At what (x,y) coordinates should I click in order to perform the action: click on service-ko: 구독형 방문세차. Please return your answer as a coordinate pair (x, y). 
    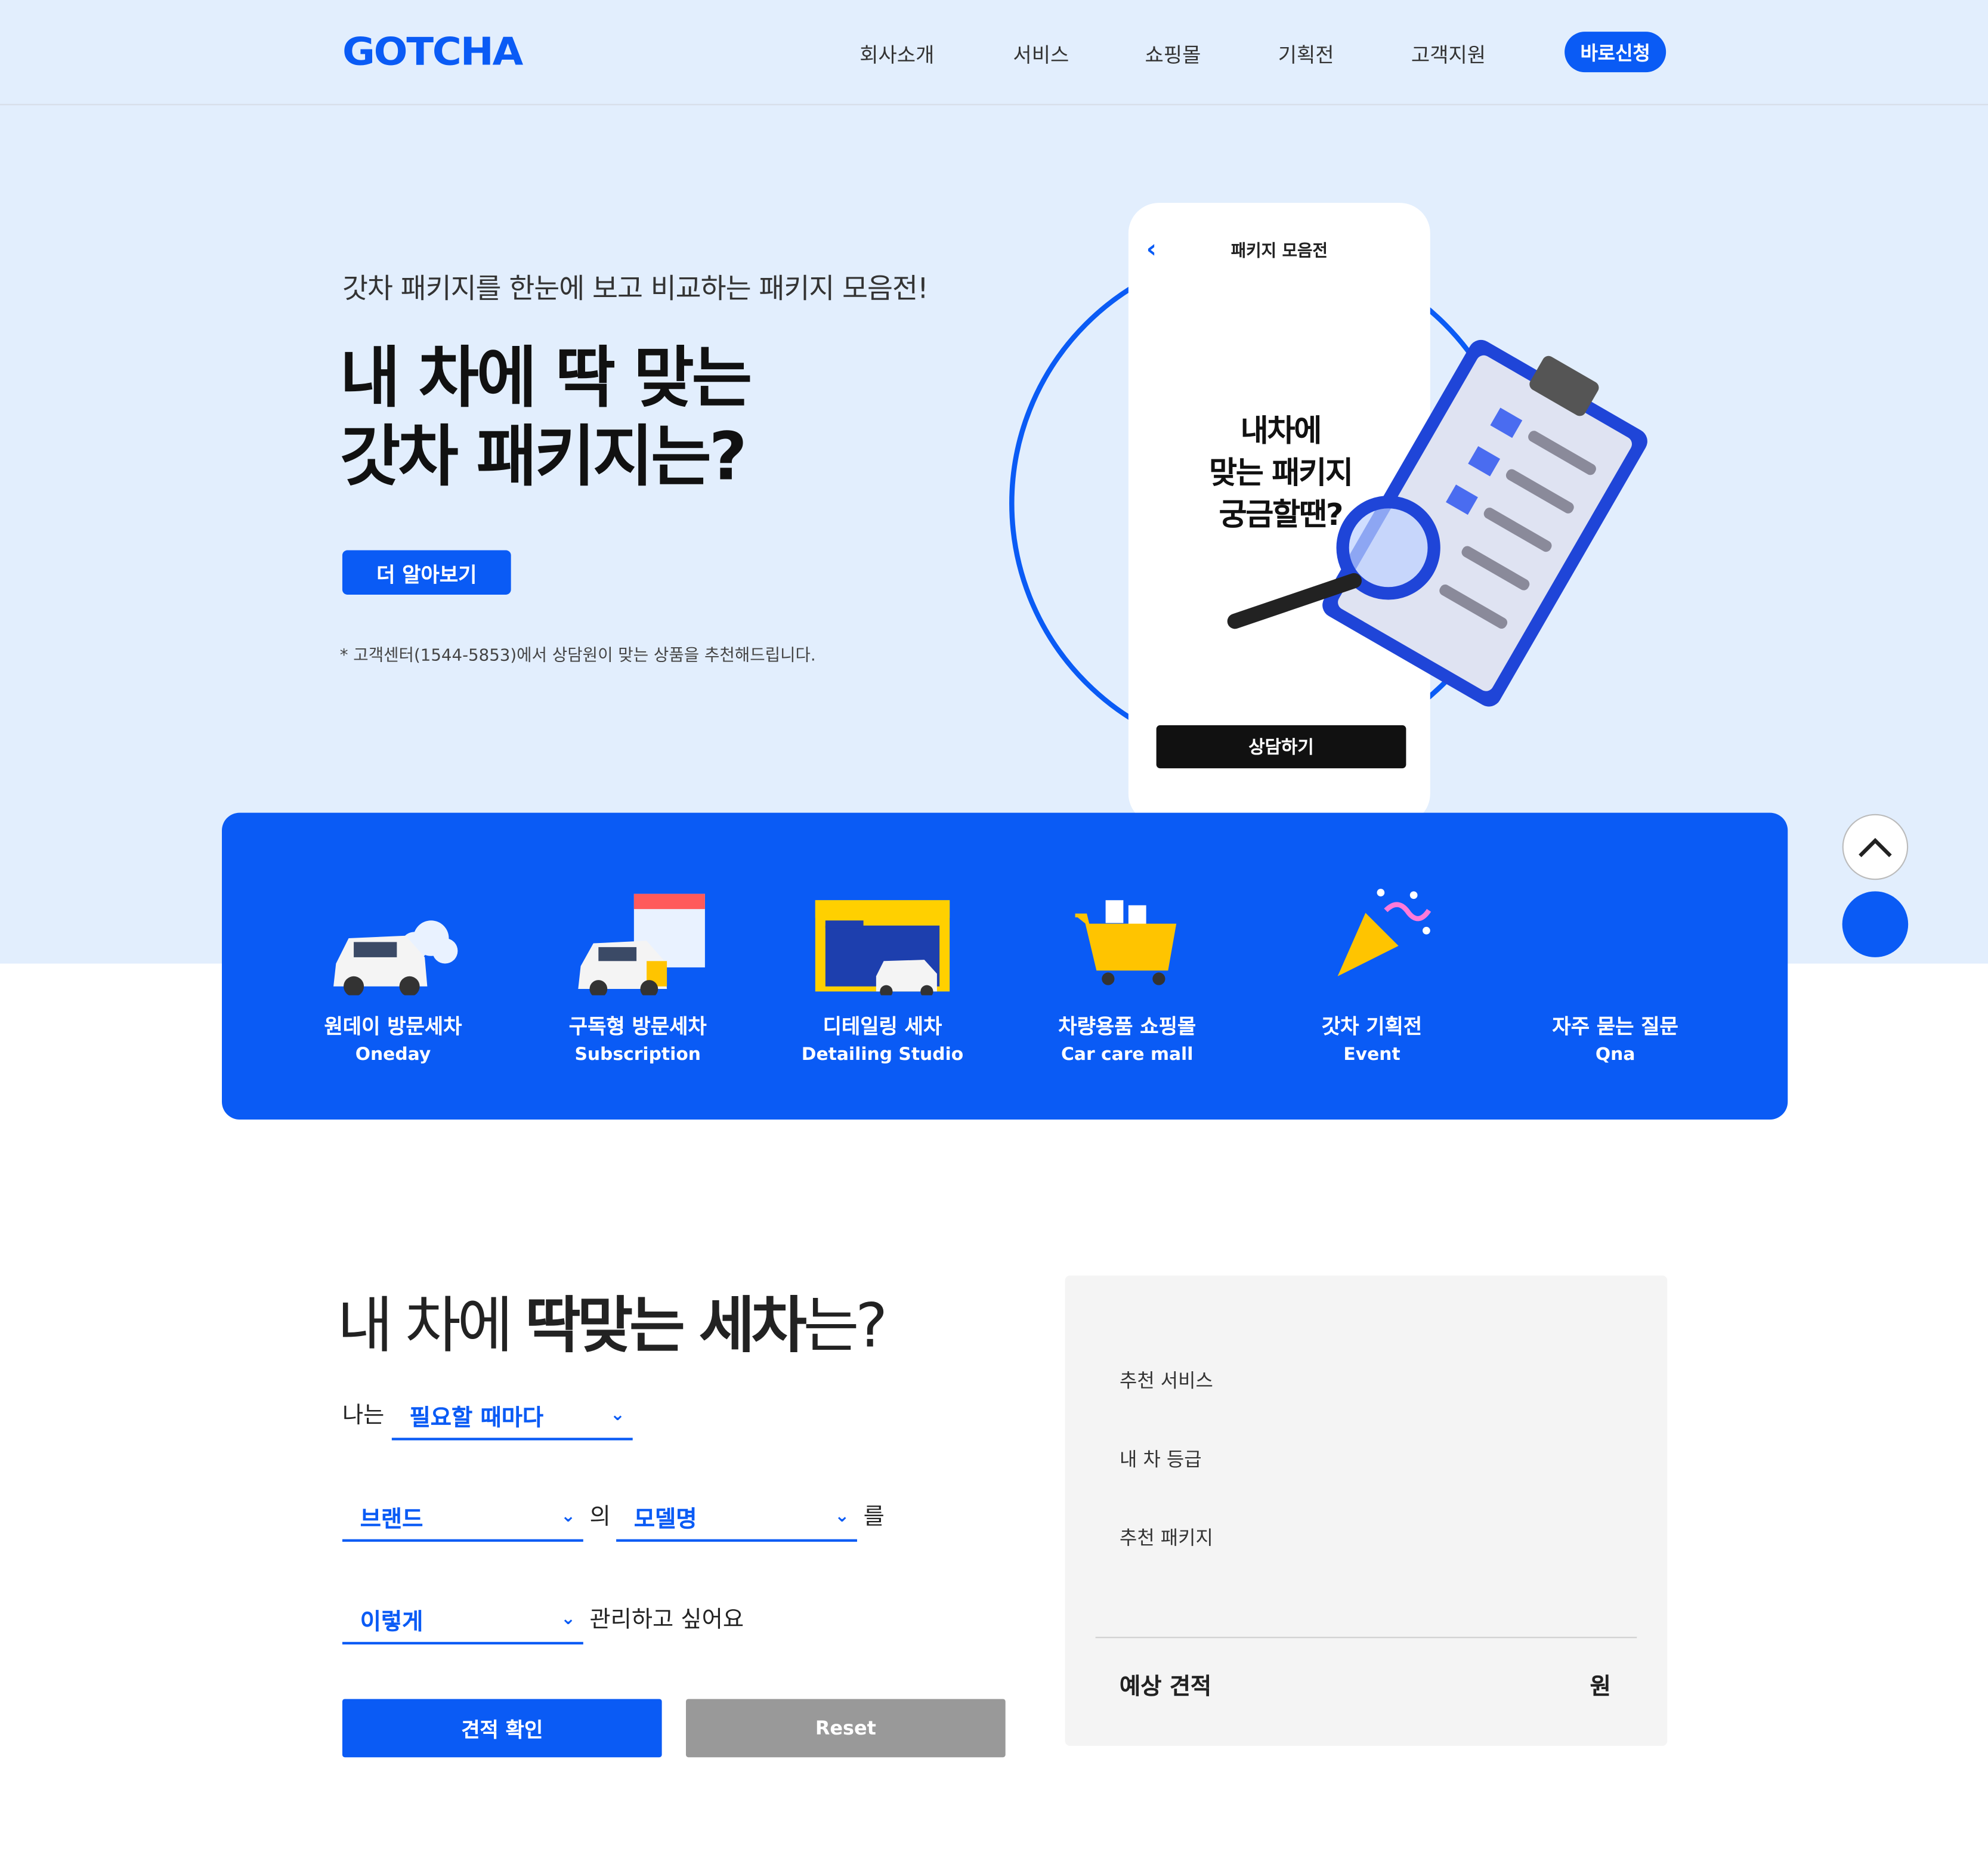
    Looking at the image, I should click on (637, 1026).